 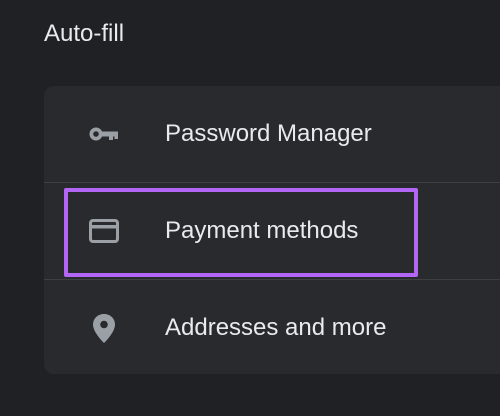 What do you see at coordinates (104, 328) in the screenshot?
I see `location-pin-icon` at bounding box center [104, 328].